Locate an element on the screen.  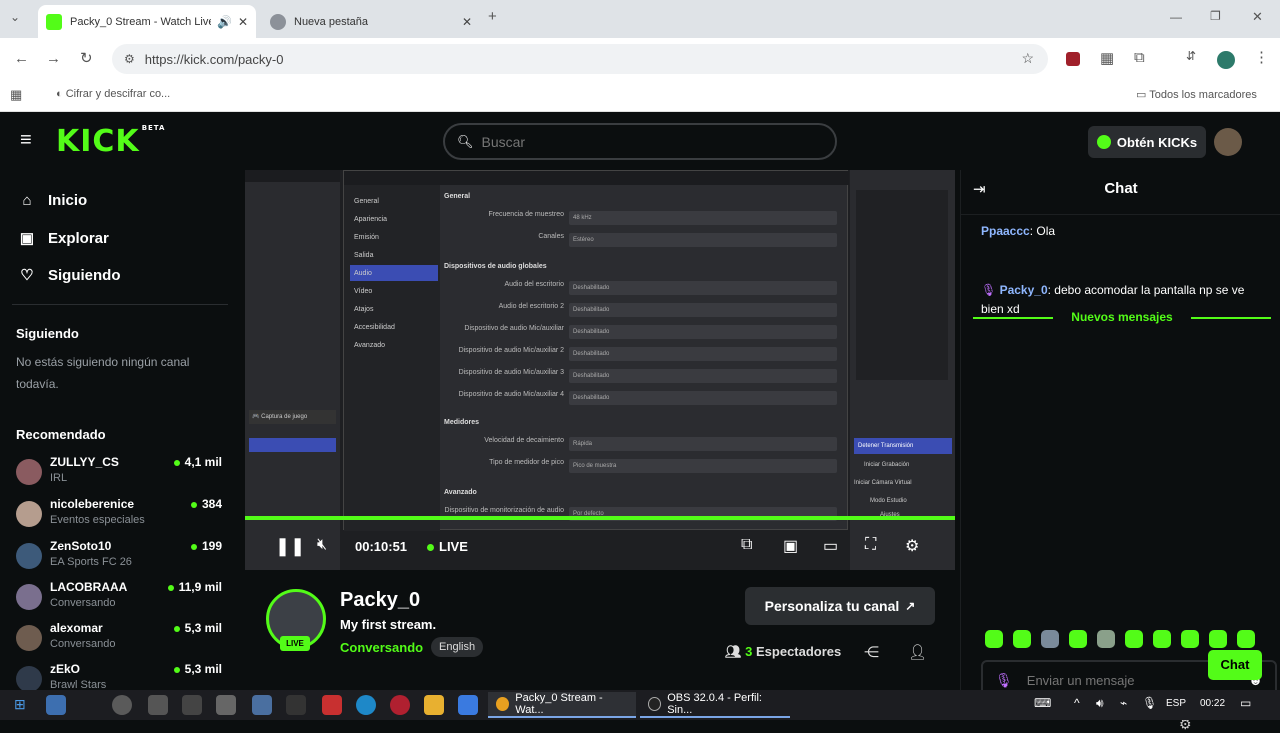
forward-icon: → is located at coordinates (53, 58).